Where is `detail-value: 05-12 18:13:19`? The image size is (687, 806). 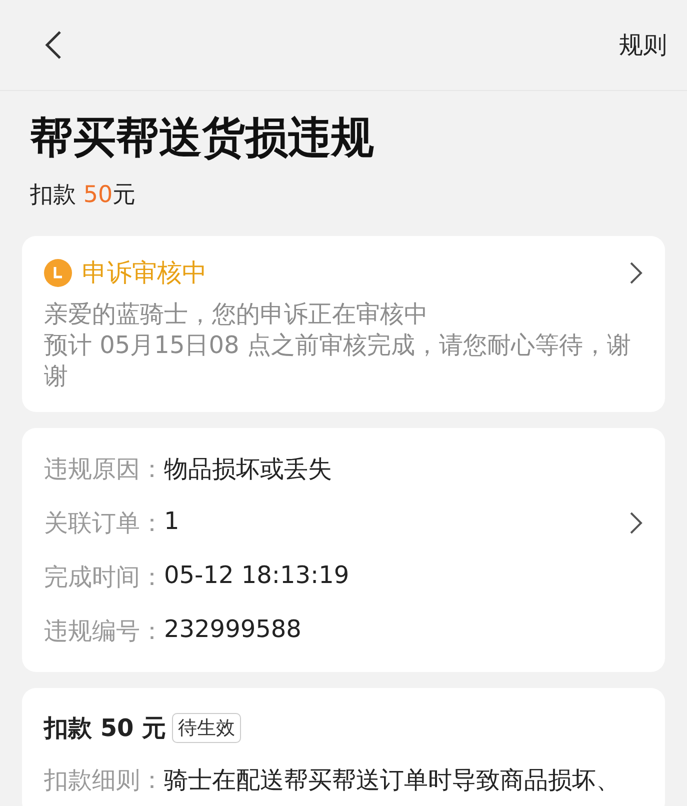 detail-value: 05-12 18:13:19 is located at coordinates (257, 576).